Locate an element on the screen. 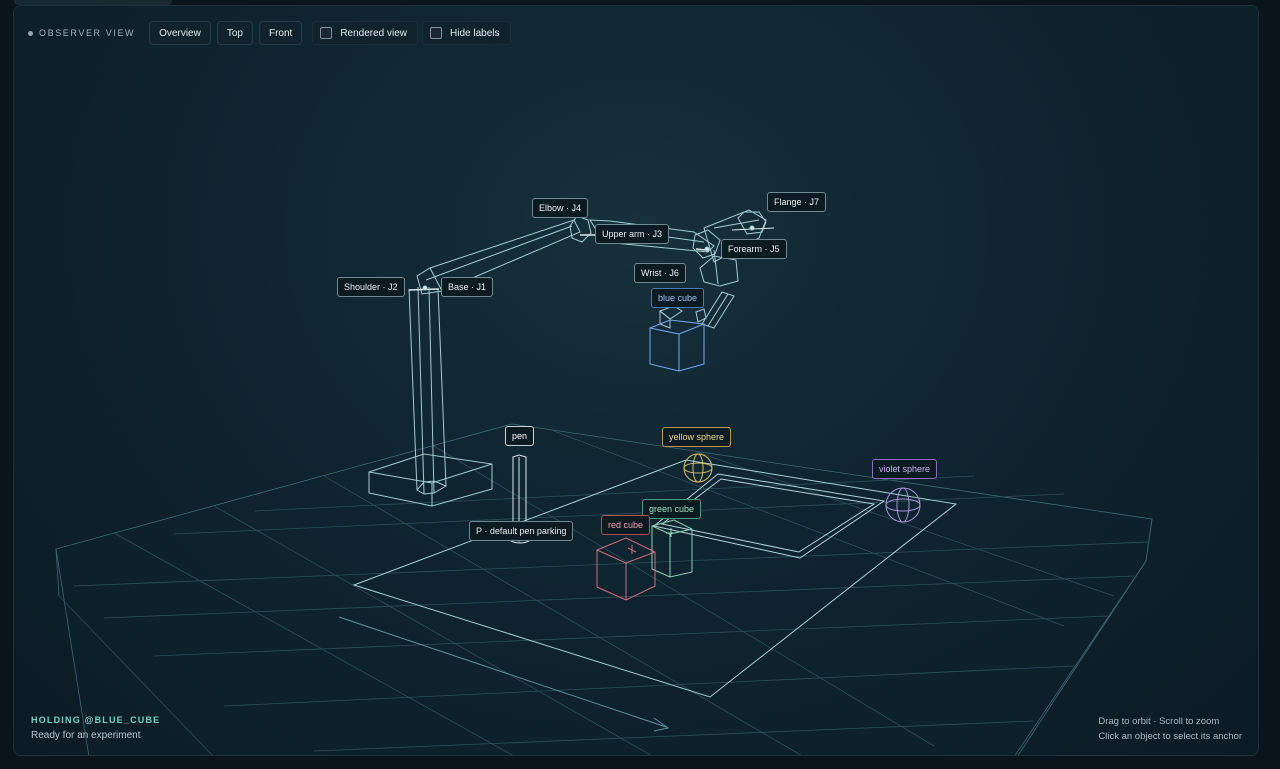 This screenshot has height=769, width=1280. hide-labels-toggle: Hide labels is located at coordinates (466, 33).